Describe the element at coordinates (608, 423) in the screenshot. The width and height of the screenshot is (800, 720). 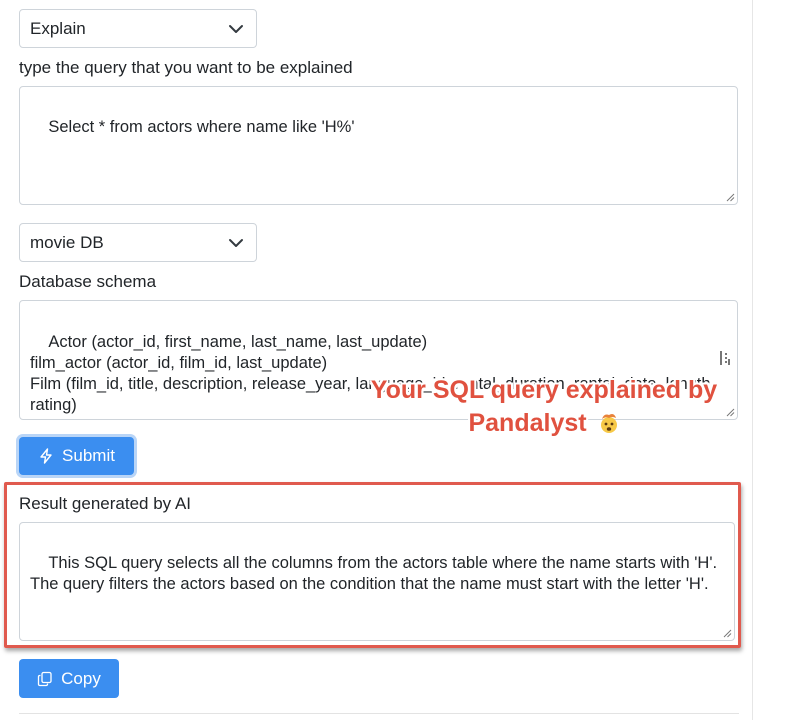
I see `exploding-head-emoji-icon` at that location.